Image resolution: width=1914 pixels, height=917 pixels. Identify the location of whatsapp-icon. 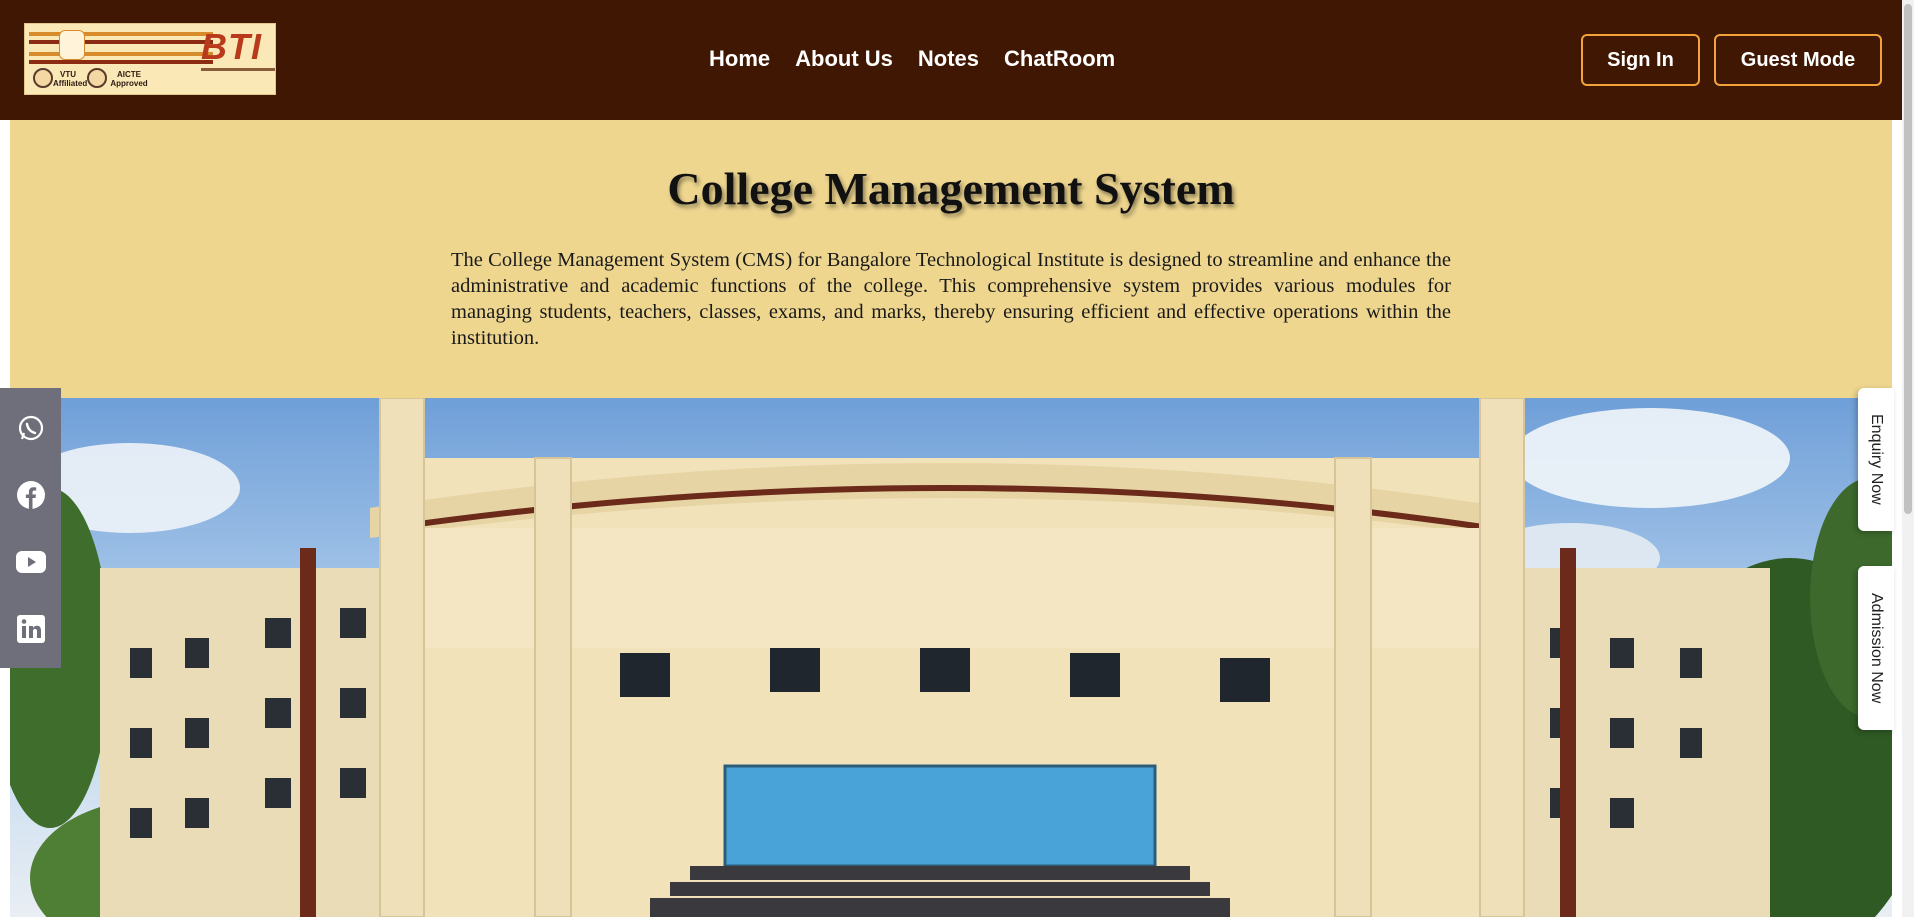
(31, 428).